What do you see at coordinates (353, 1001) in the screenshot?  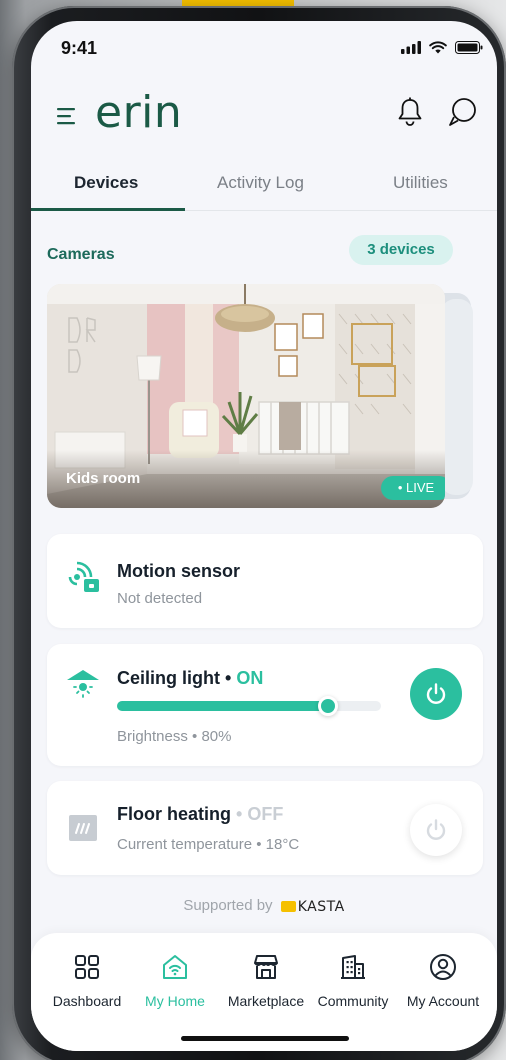 I see `nav-label: Community` at bounding box center [353, 1001].